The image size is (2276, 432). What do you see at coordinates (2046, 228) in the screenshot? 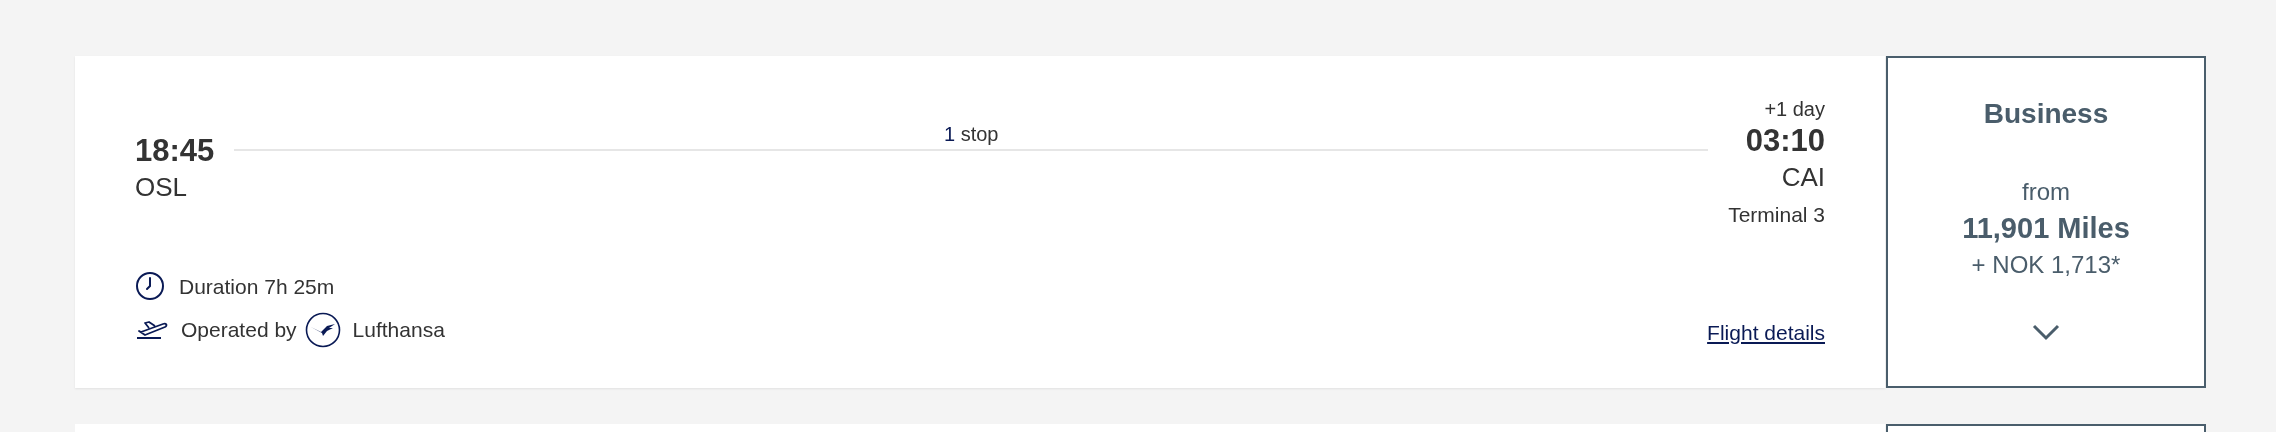
I see `miles-price: 11,901 Miles` at bounding box center [2046, 228].